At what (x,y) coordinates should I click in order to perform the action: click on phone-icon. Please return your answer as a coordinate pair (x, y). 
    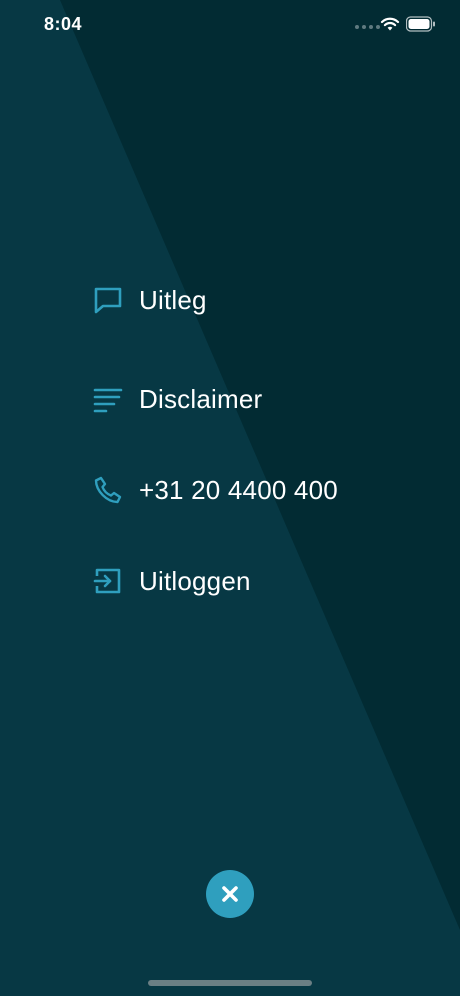
    Looking at the image, I should click on (108, 490).